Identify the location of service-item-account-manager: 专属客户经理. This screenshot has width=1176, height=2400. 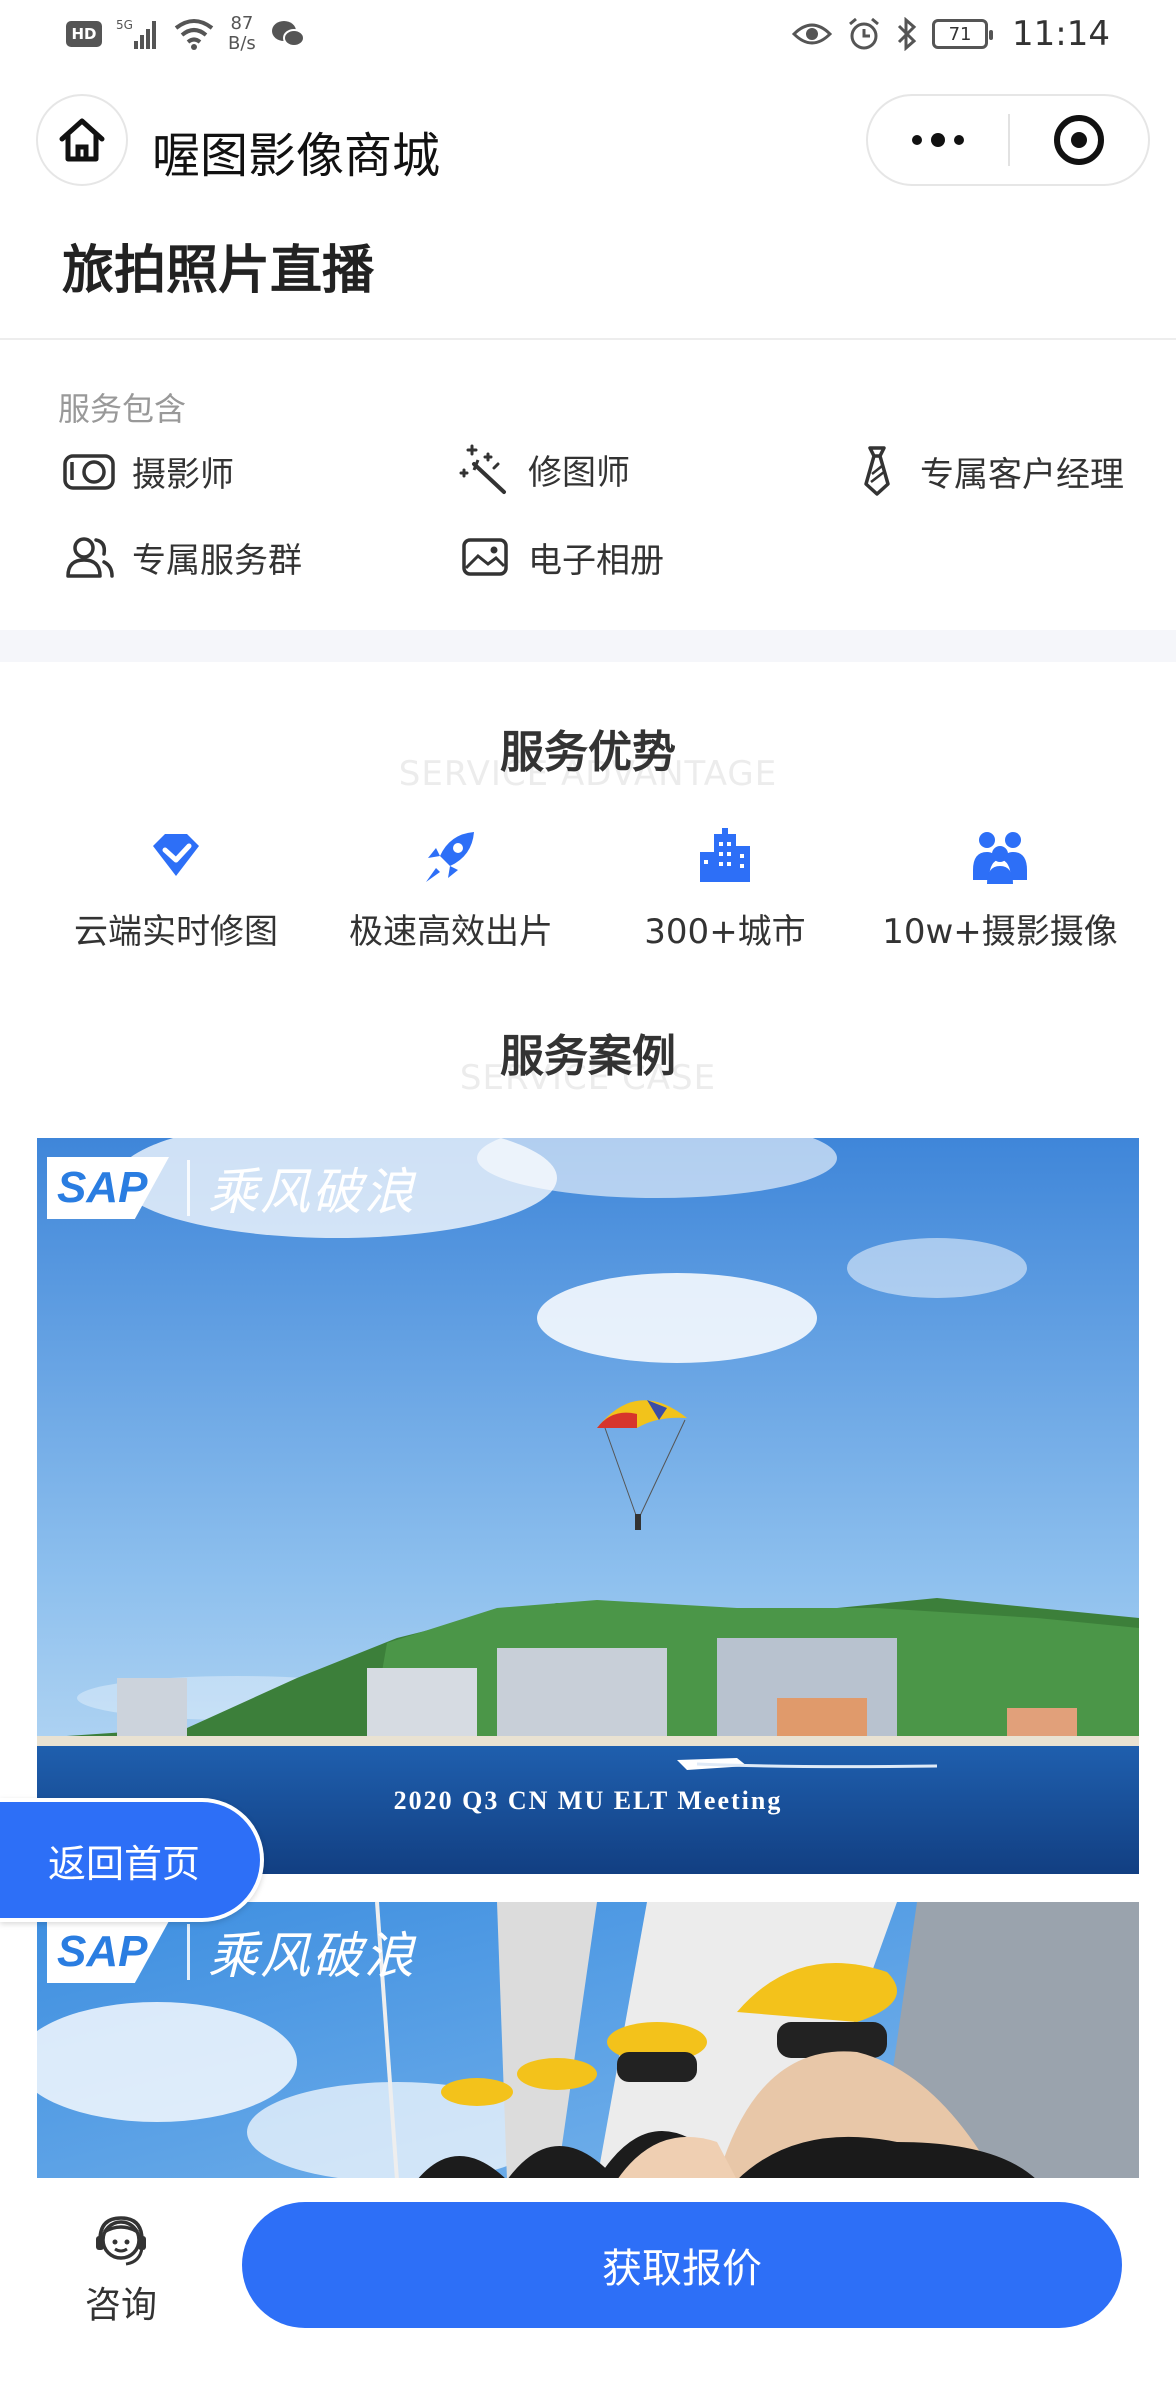
(987, 471).